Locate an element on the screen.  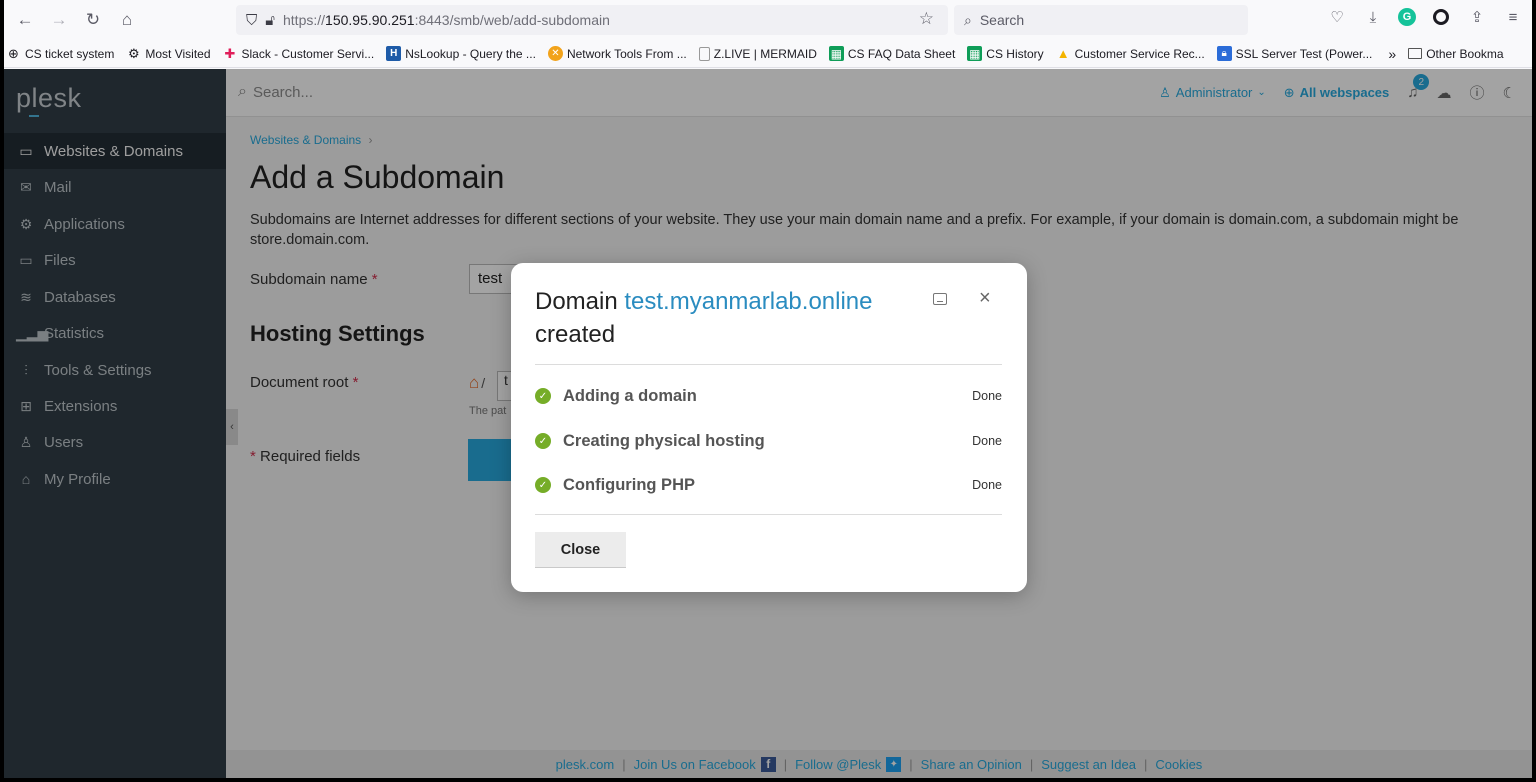
bookmark-label: Most Visited is located at coordinates (178, 53).